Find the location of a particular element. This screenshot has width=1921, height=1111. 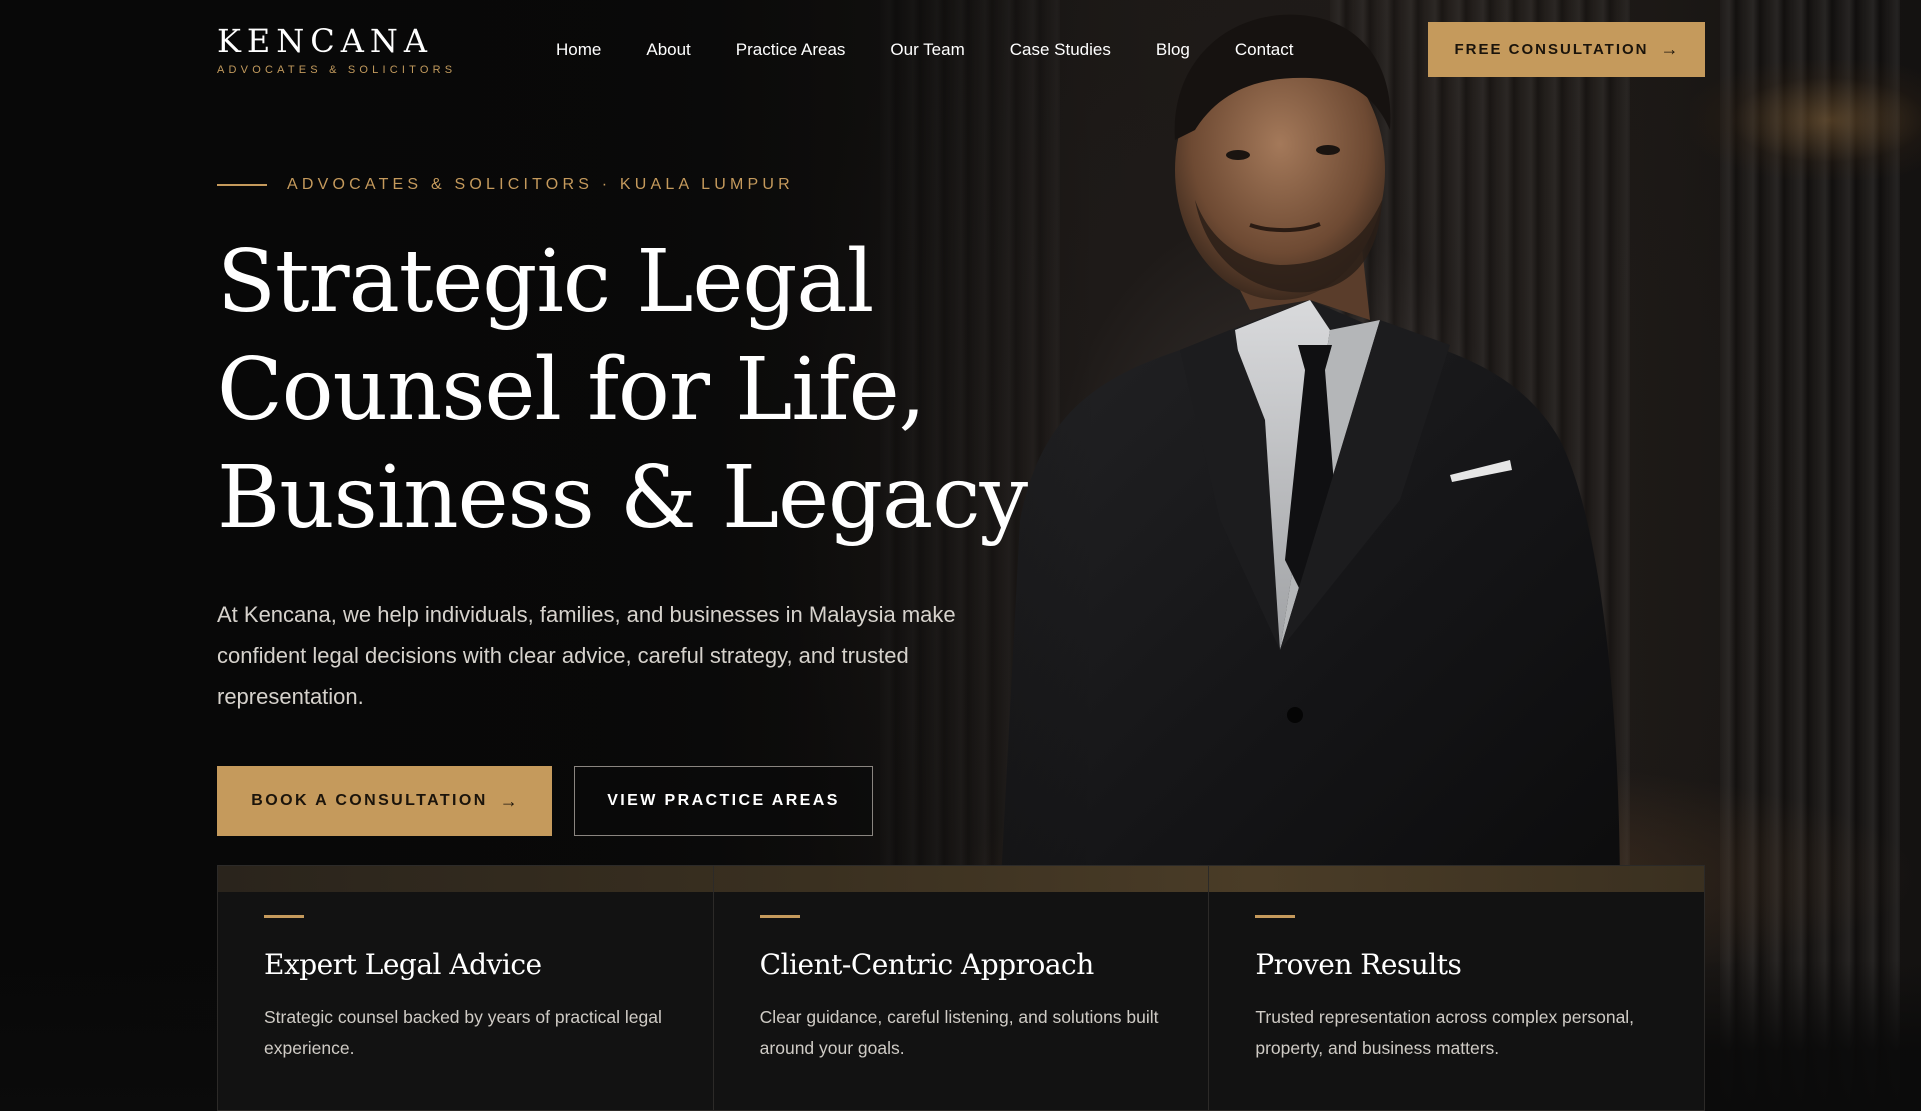

nav-link-contact: Contact is located at coordinates (1264, 50).